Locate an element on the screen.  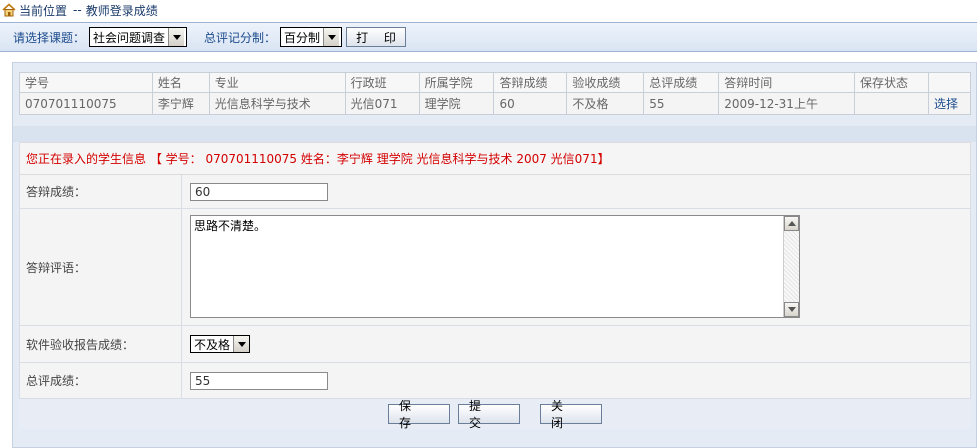
software-score-label: 软件验收报告成绩： is located at coordinates (101, 344).